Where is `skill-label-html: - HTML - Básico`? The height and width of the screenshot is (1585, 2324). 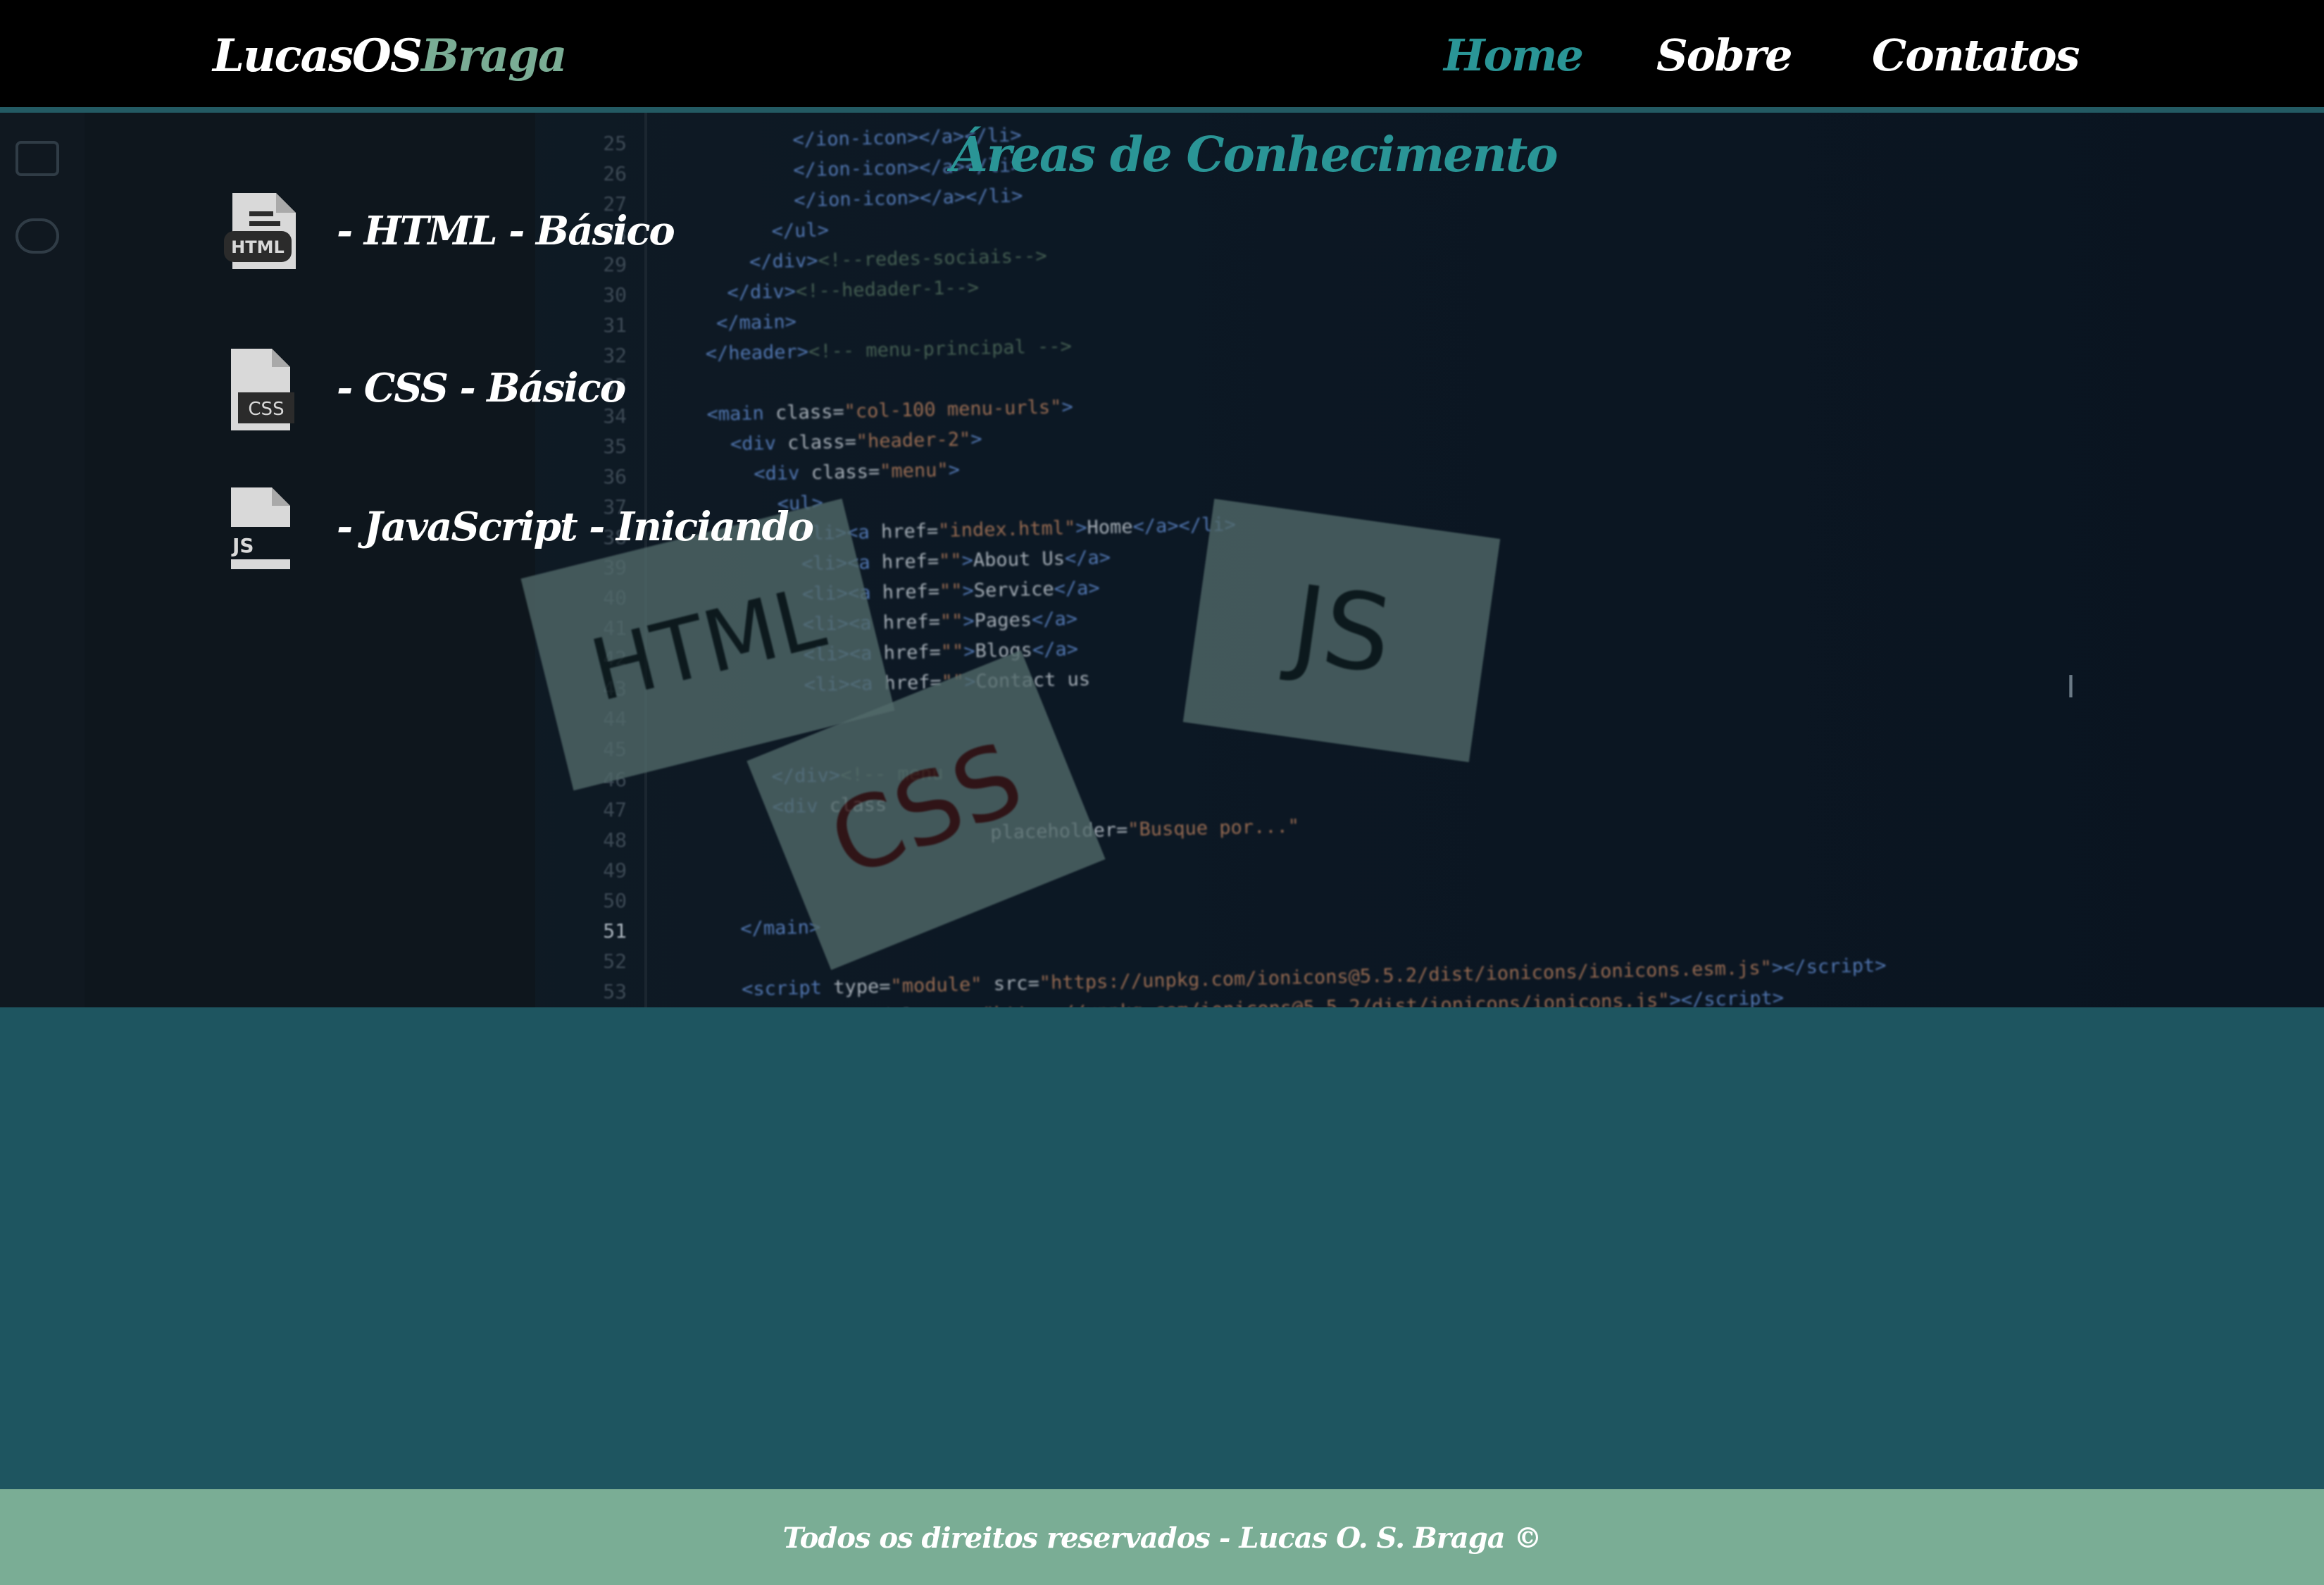 skill-label-html: - HTML - Básico is located at coordinates (506, 231).